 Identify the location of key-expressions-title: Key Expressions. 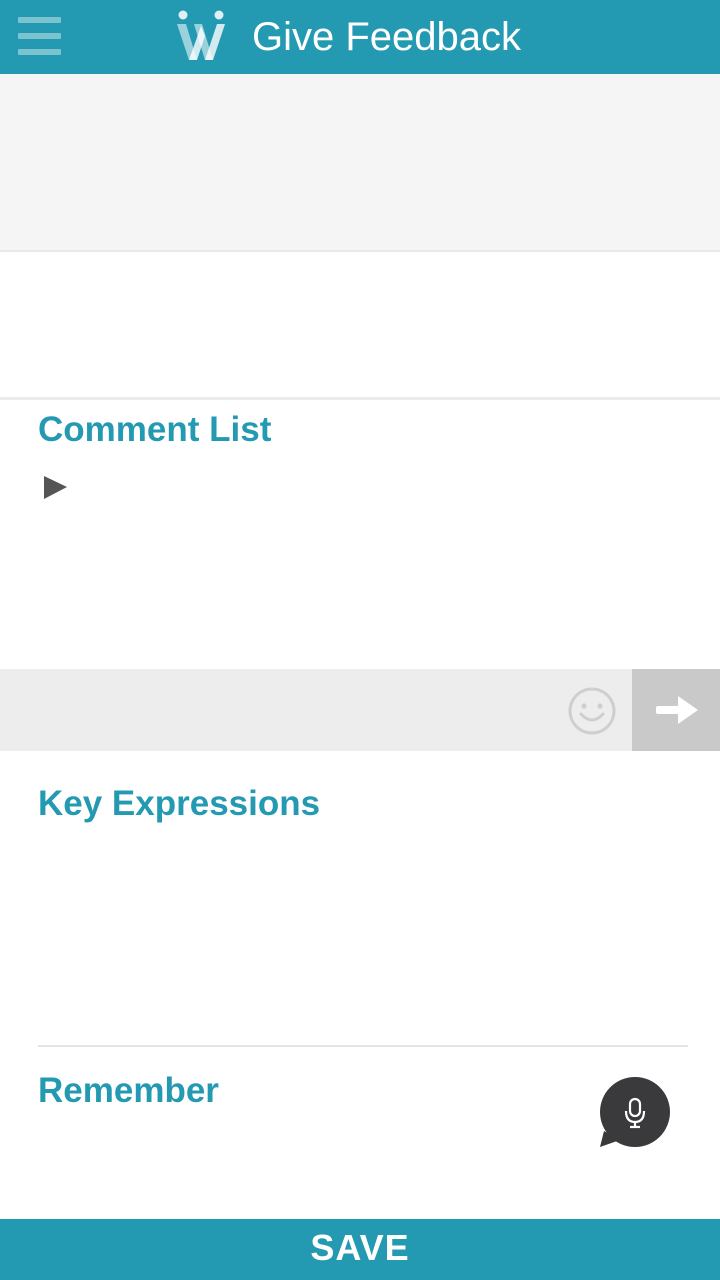
(179, 803).